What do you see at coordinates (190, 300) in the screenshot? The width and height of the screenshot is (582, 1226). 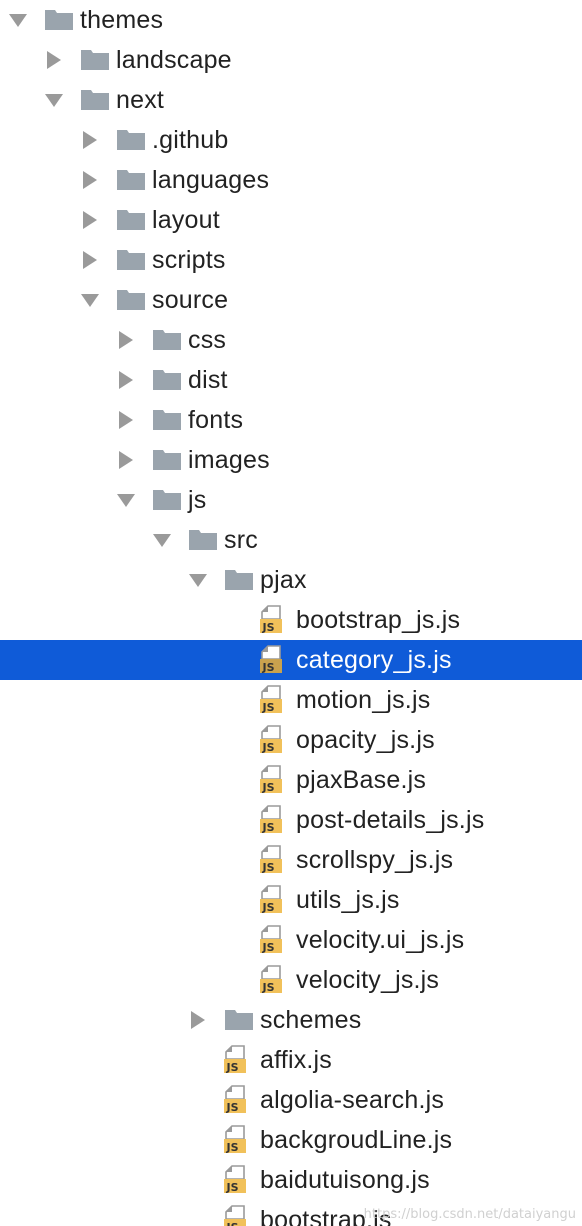 I see `tree-item-label: source` at bounding box center [190, 300].